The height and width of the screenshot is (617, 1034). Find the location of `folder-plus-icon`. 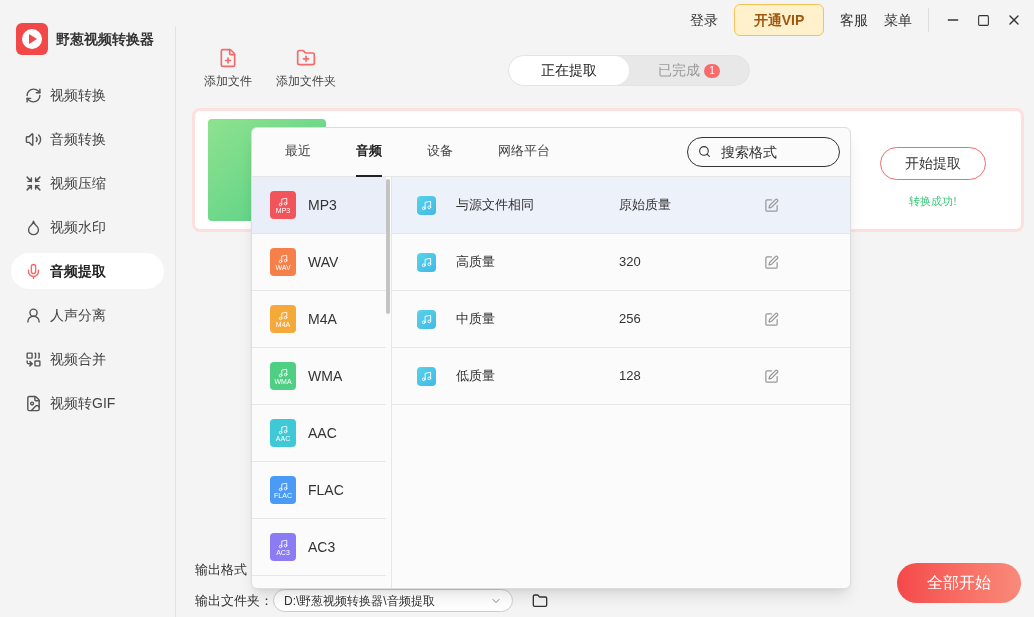

folder-plus-icon is located at coordinates (306, 58).